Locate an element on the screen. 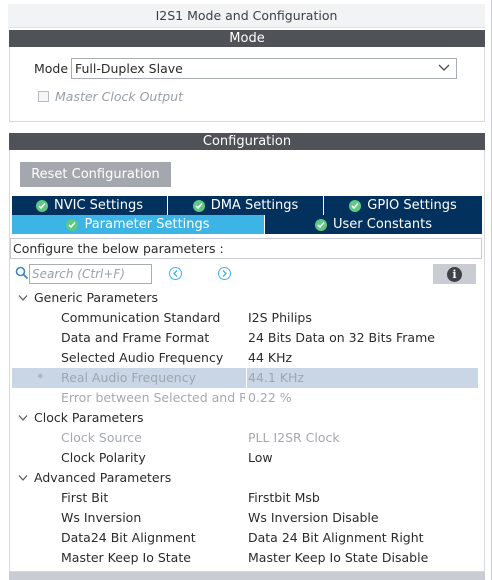 The height and width of the screenshot is (580, 492). param-row: Error between Selected and R... 0.22 % is located at coordinates (245, 398).